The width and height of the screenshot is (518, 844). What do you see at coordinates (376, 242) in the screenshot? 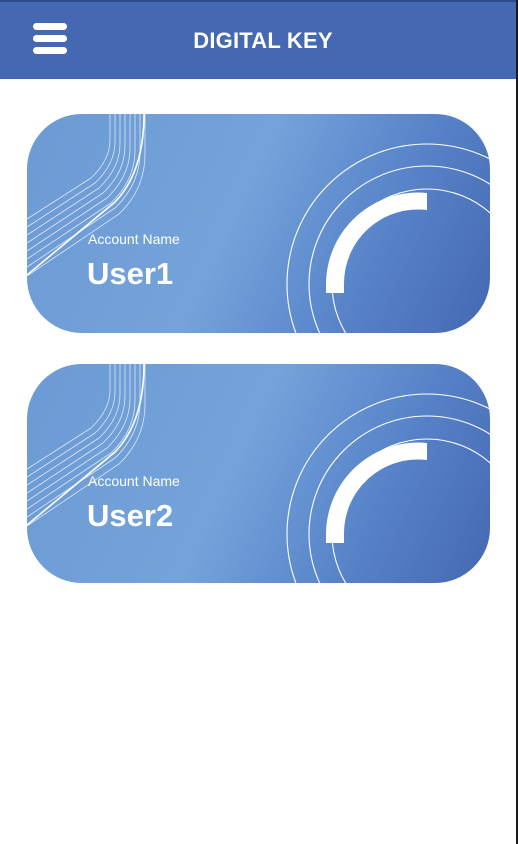
I see `key-arc-icon` at bounding box center [376, 242].